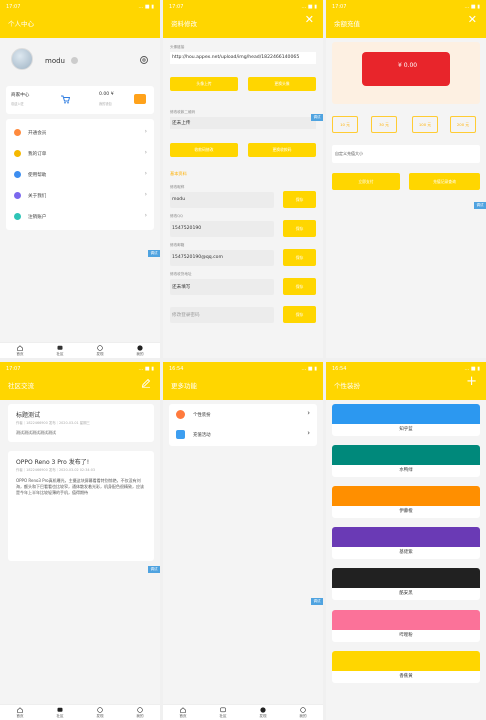  What do you see at coordinates (80, 196) in the screenshot?
I see `menu-item-about: 关于我们 ›` at bounding box center [80, 196].